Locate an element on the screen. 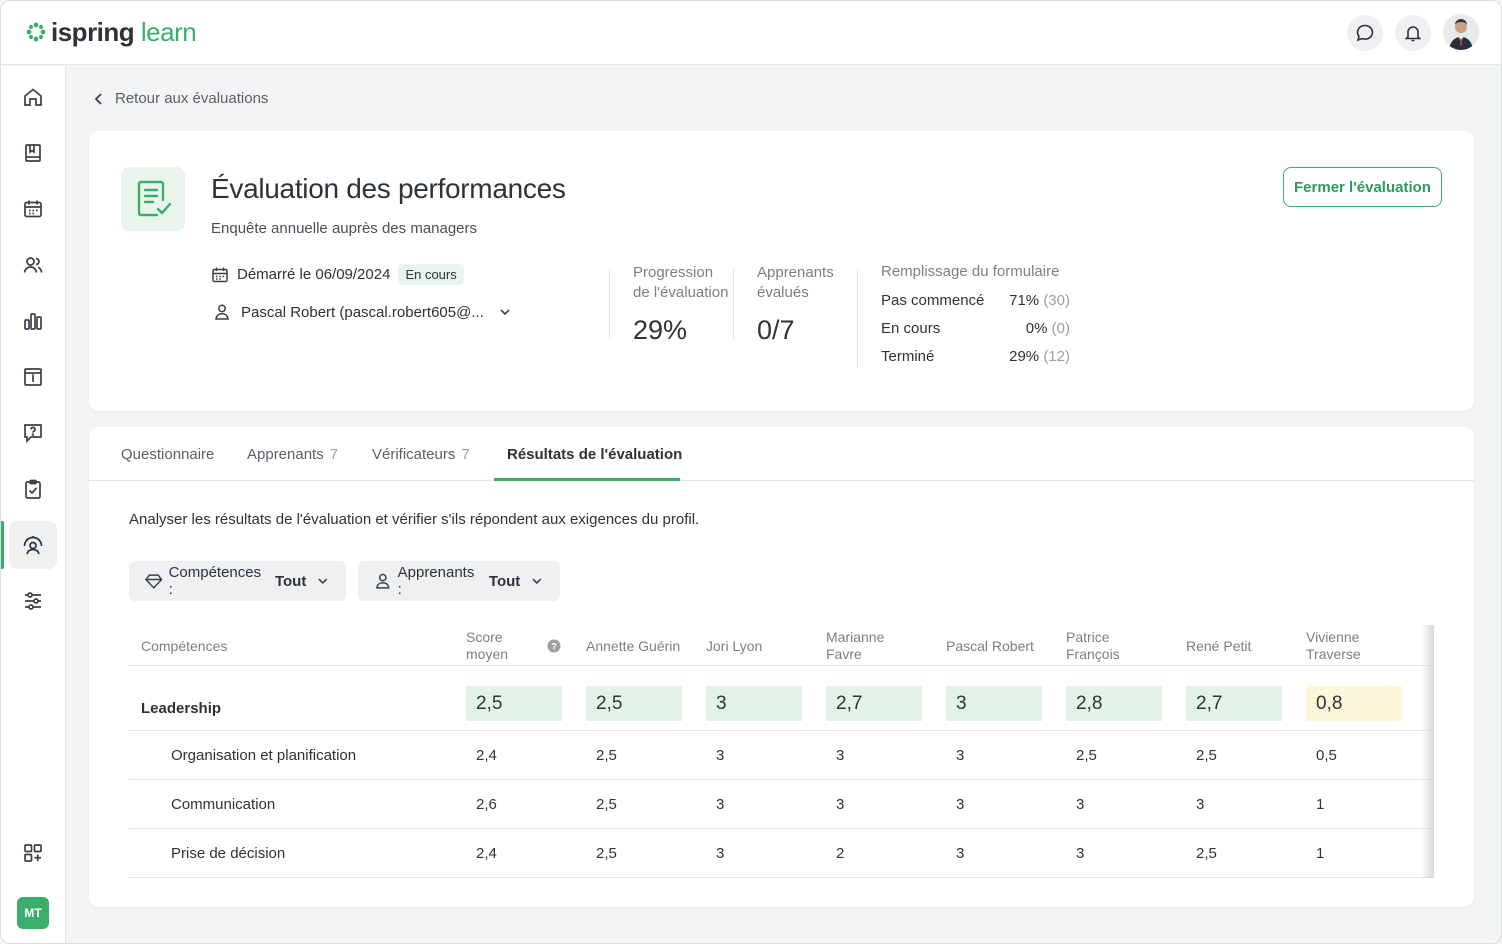 The width and height of the screenshot is (1502, 944). fill-row-in-progress: En cours 0% (0) is located at coordinates (991, 328).